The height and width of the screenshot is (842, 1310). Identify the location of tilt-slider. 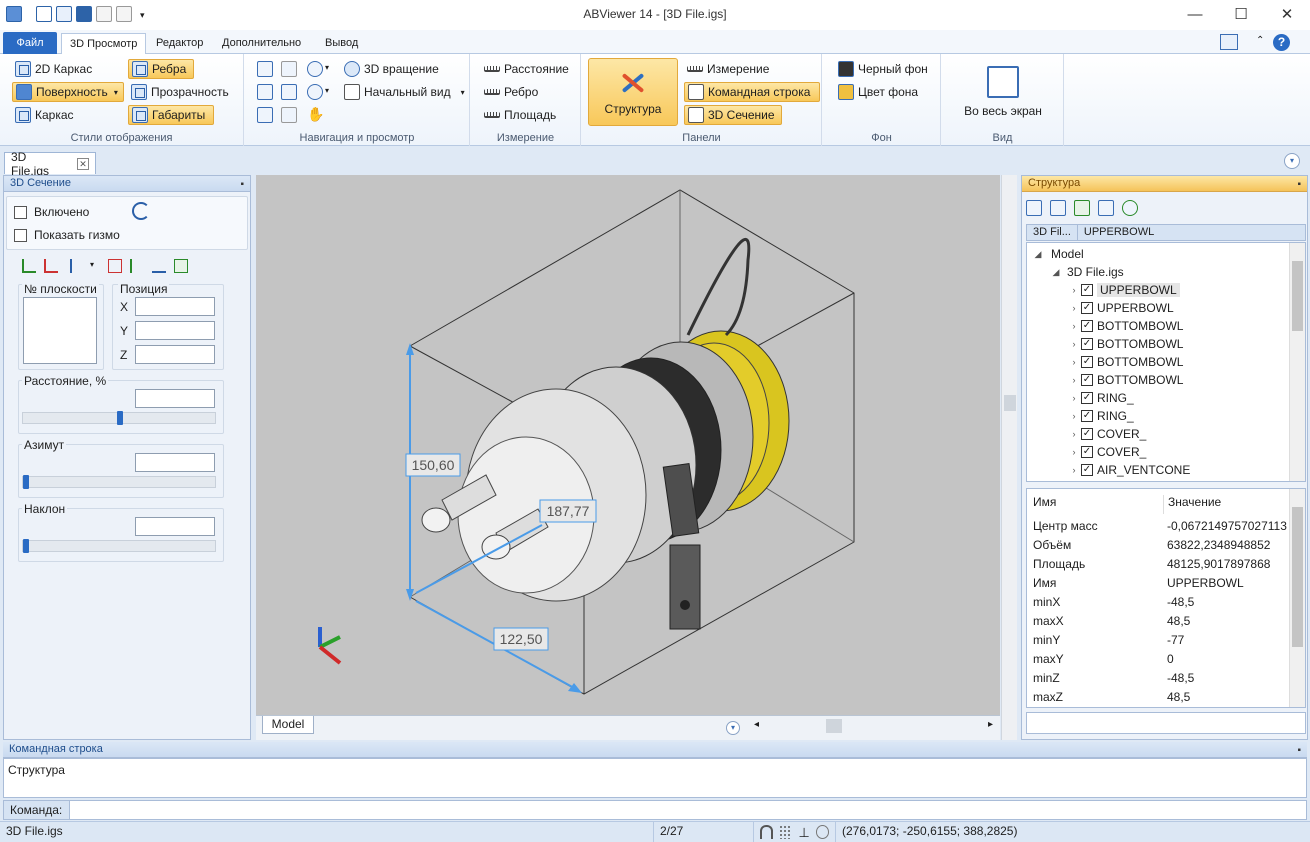
(119, 546).